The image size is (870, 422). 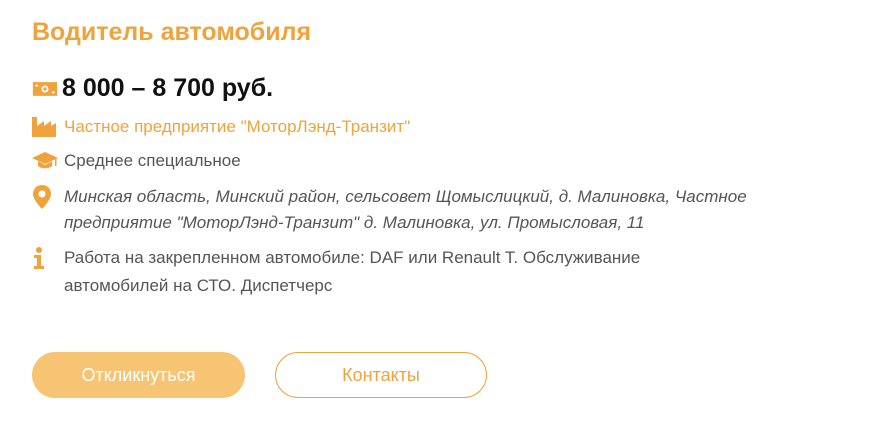 I want to click on contacts-button: Контакты, so click(x=381, y=375).